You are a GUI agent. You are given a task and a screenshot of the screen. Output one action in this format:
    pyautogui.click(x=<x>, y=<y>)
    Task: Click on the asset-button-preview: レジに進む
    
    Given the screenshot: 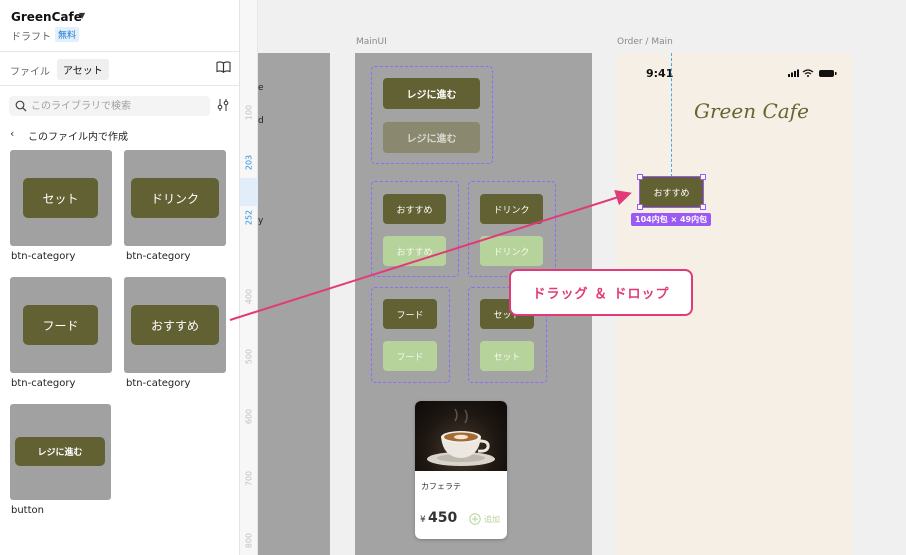 What is the action you would take?
    pyautogui.click(x=60, y=451)
    